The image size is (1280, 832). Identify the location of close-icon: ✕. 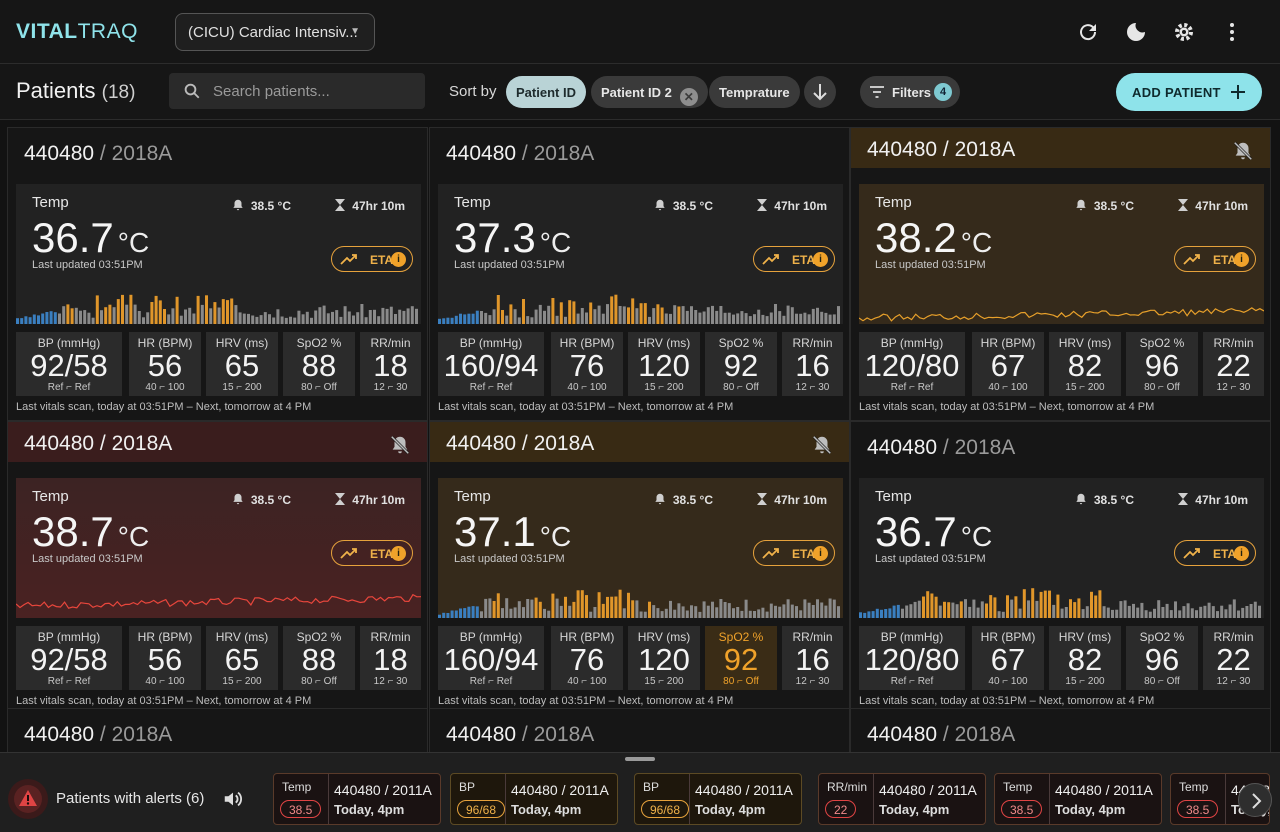
(688, 97).